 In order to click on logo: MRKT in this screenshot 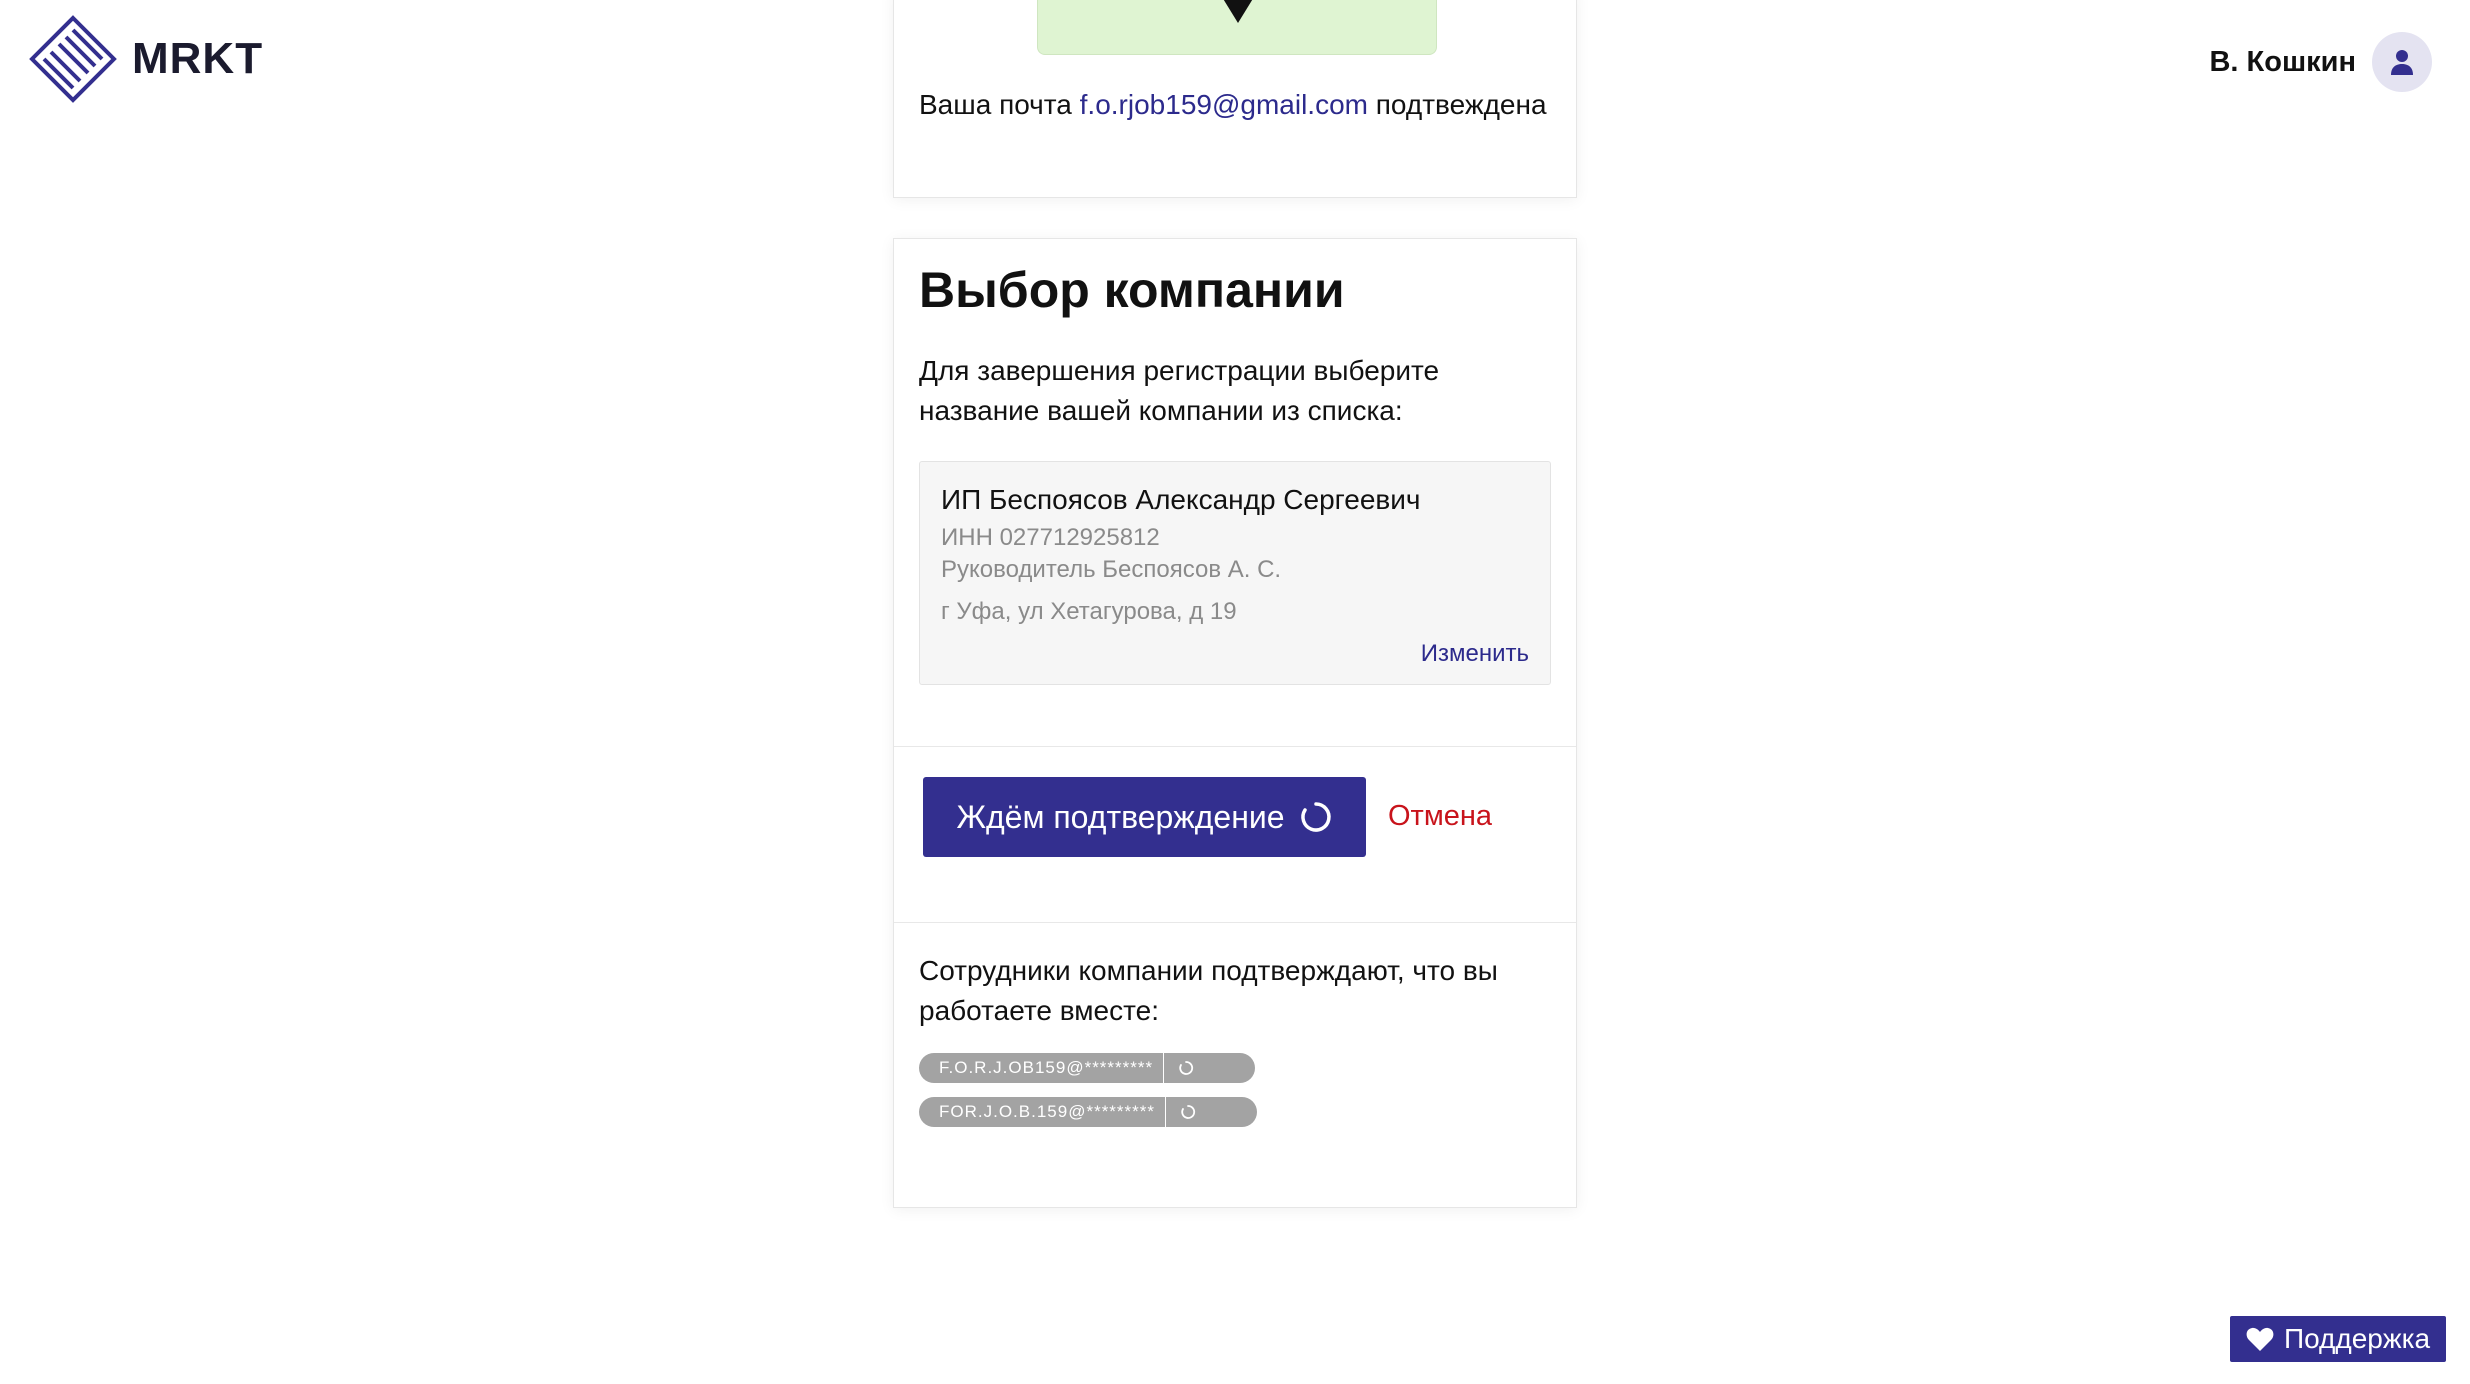, I will do `click(145, 59)`.